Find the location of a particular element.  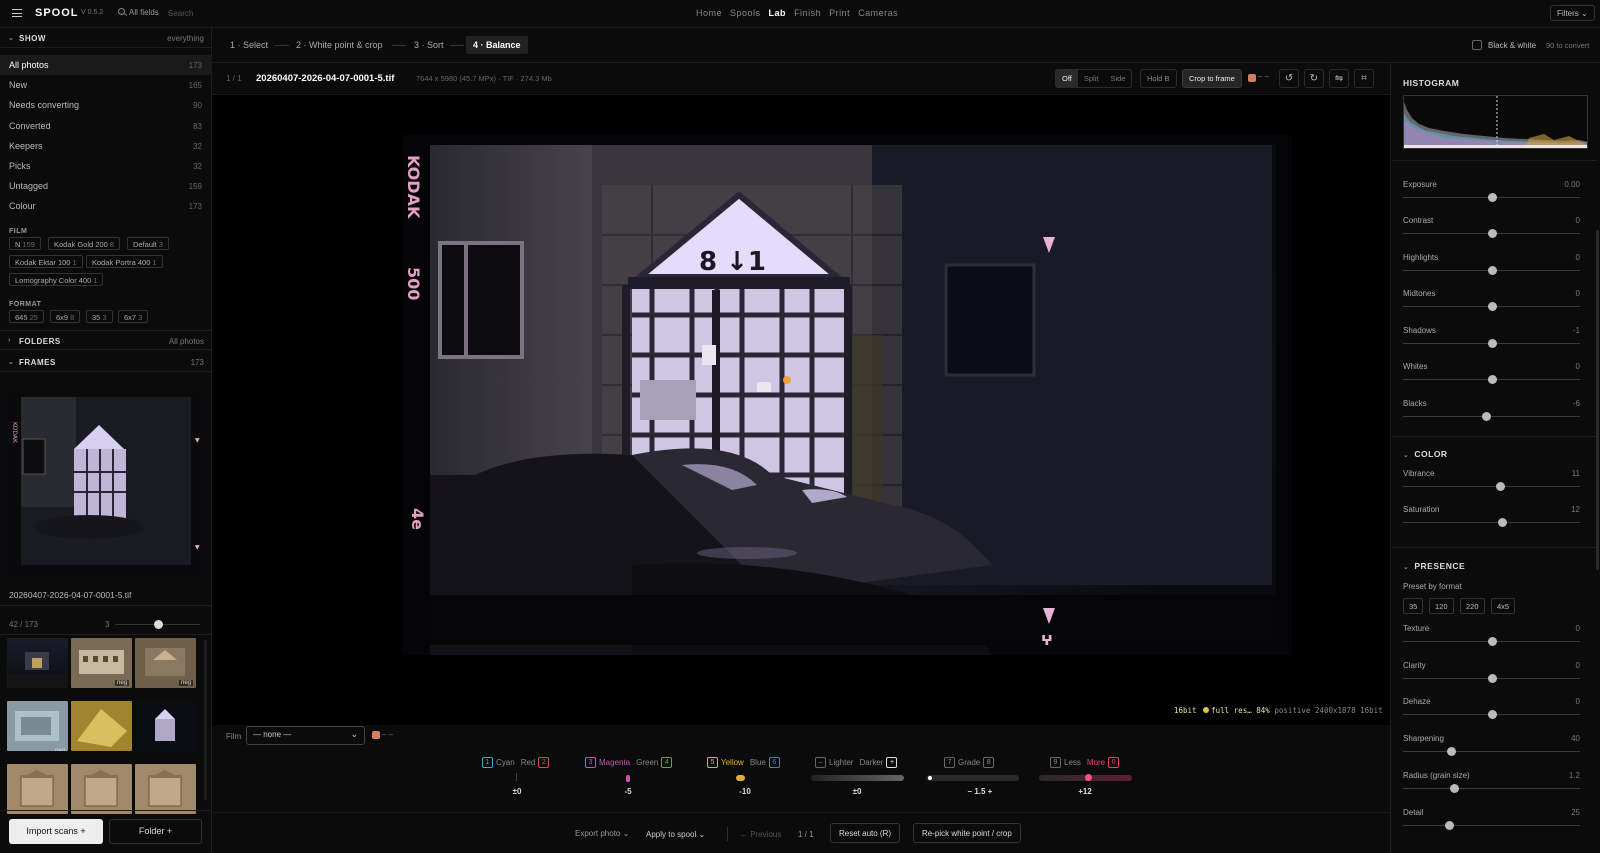

key-more: 0 is located at coordinates (1114, 762).